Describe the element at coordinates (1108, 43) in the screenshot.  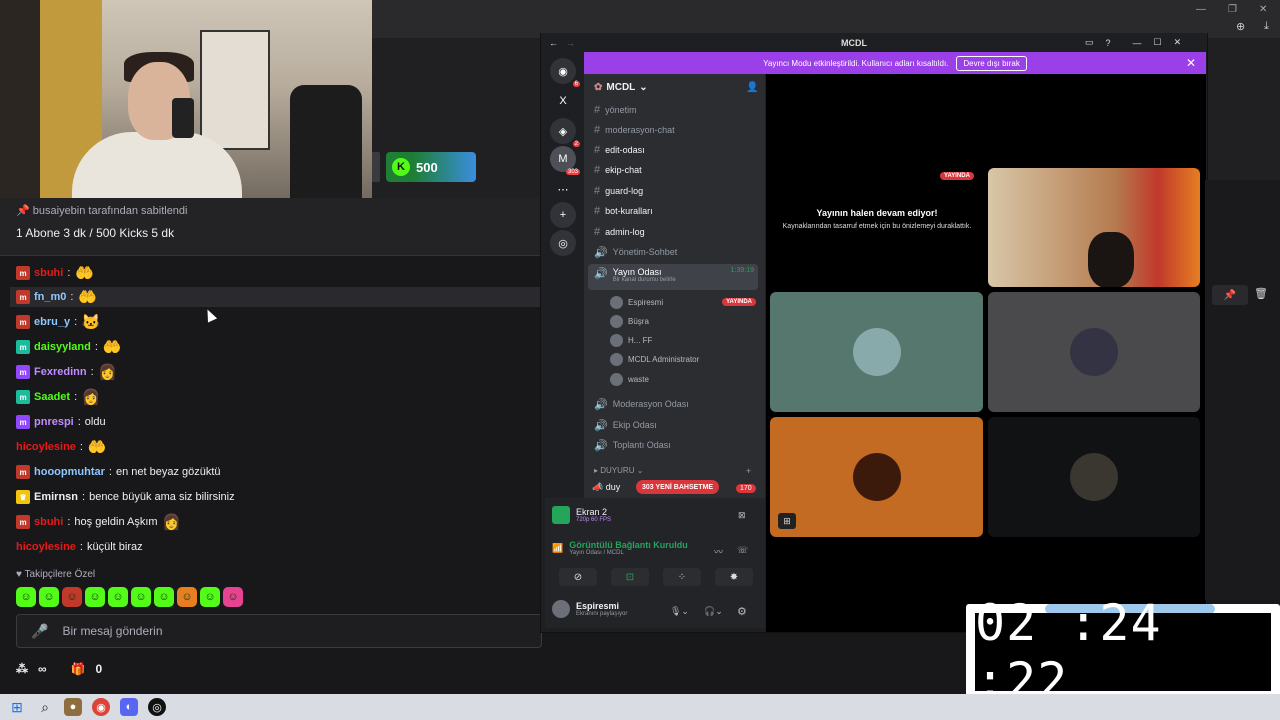
I see `help-icon: ?` at that location.